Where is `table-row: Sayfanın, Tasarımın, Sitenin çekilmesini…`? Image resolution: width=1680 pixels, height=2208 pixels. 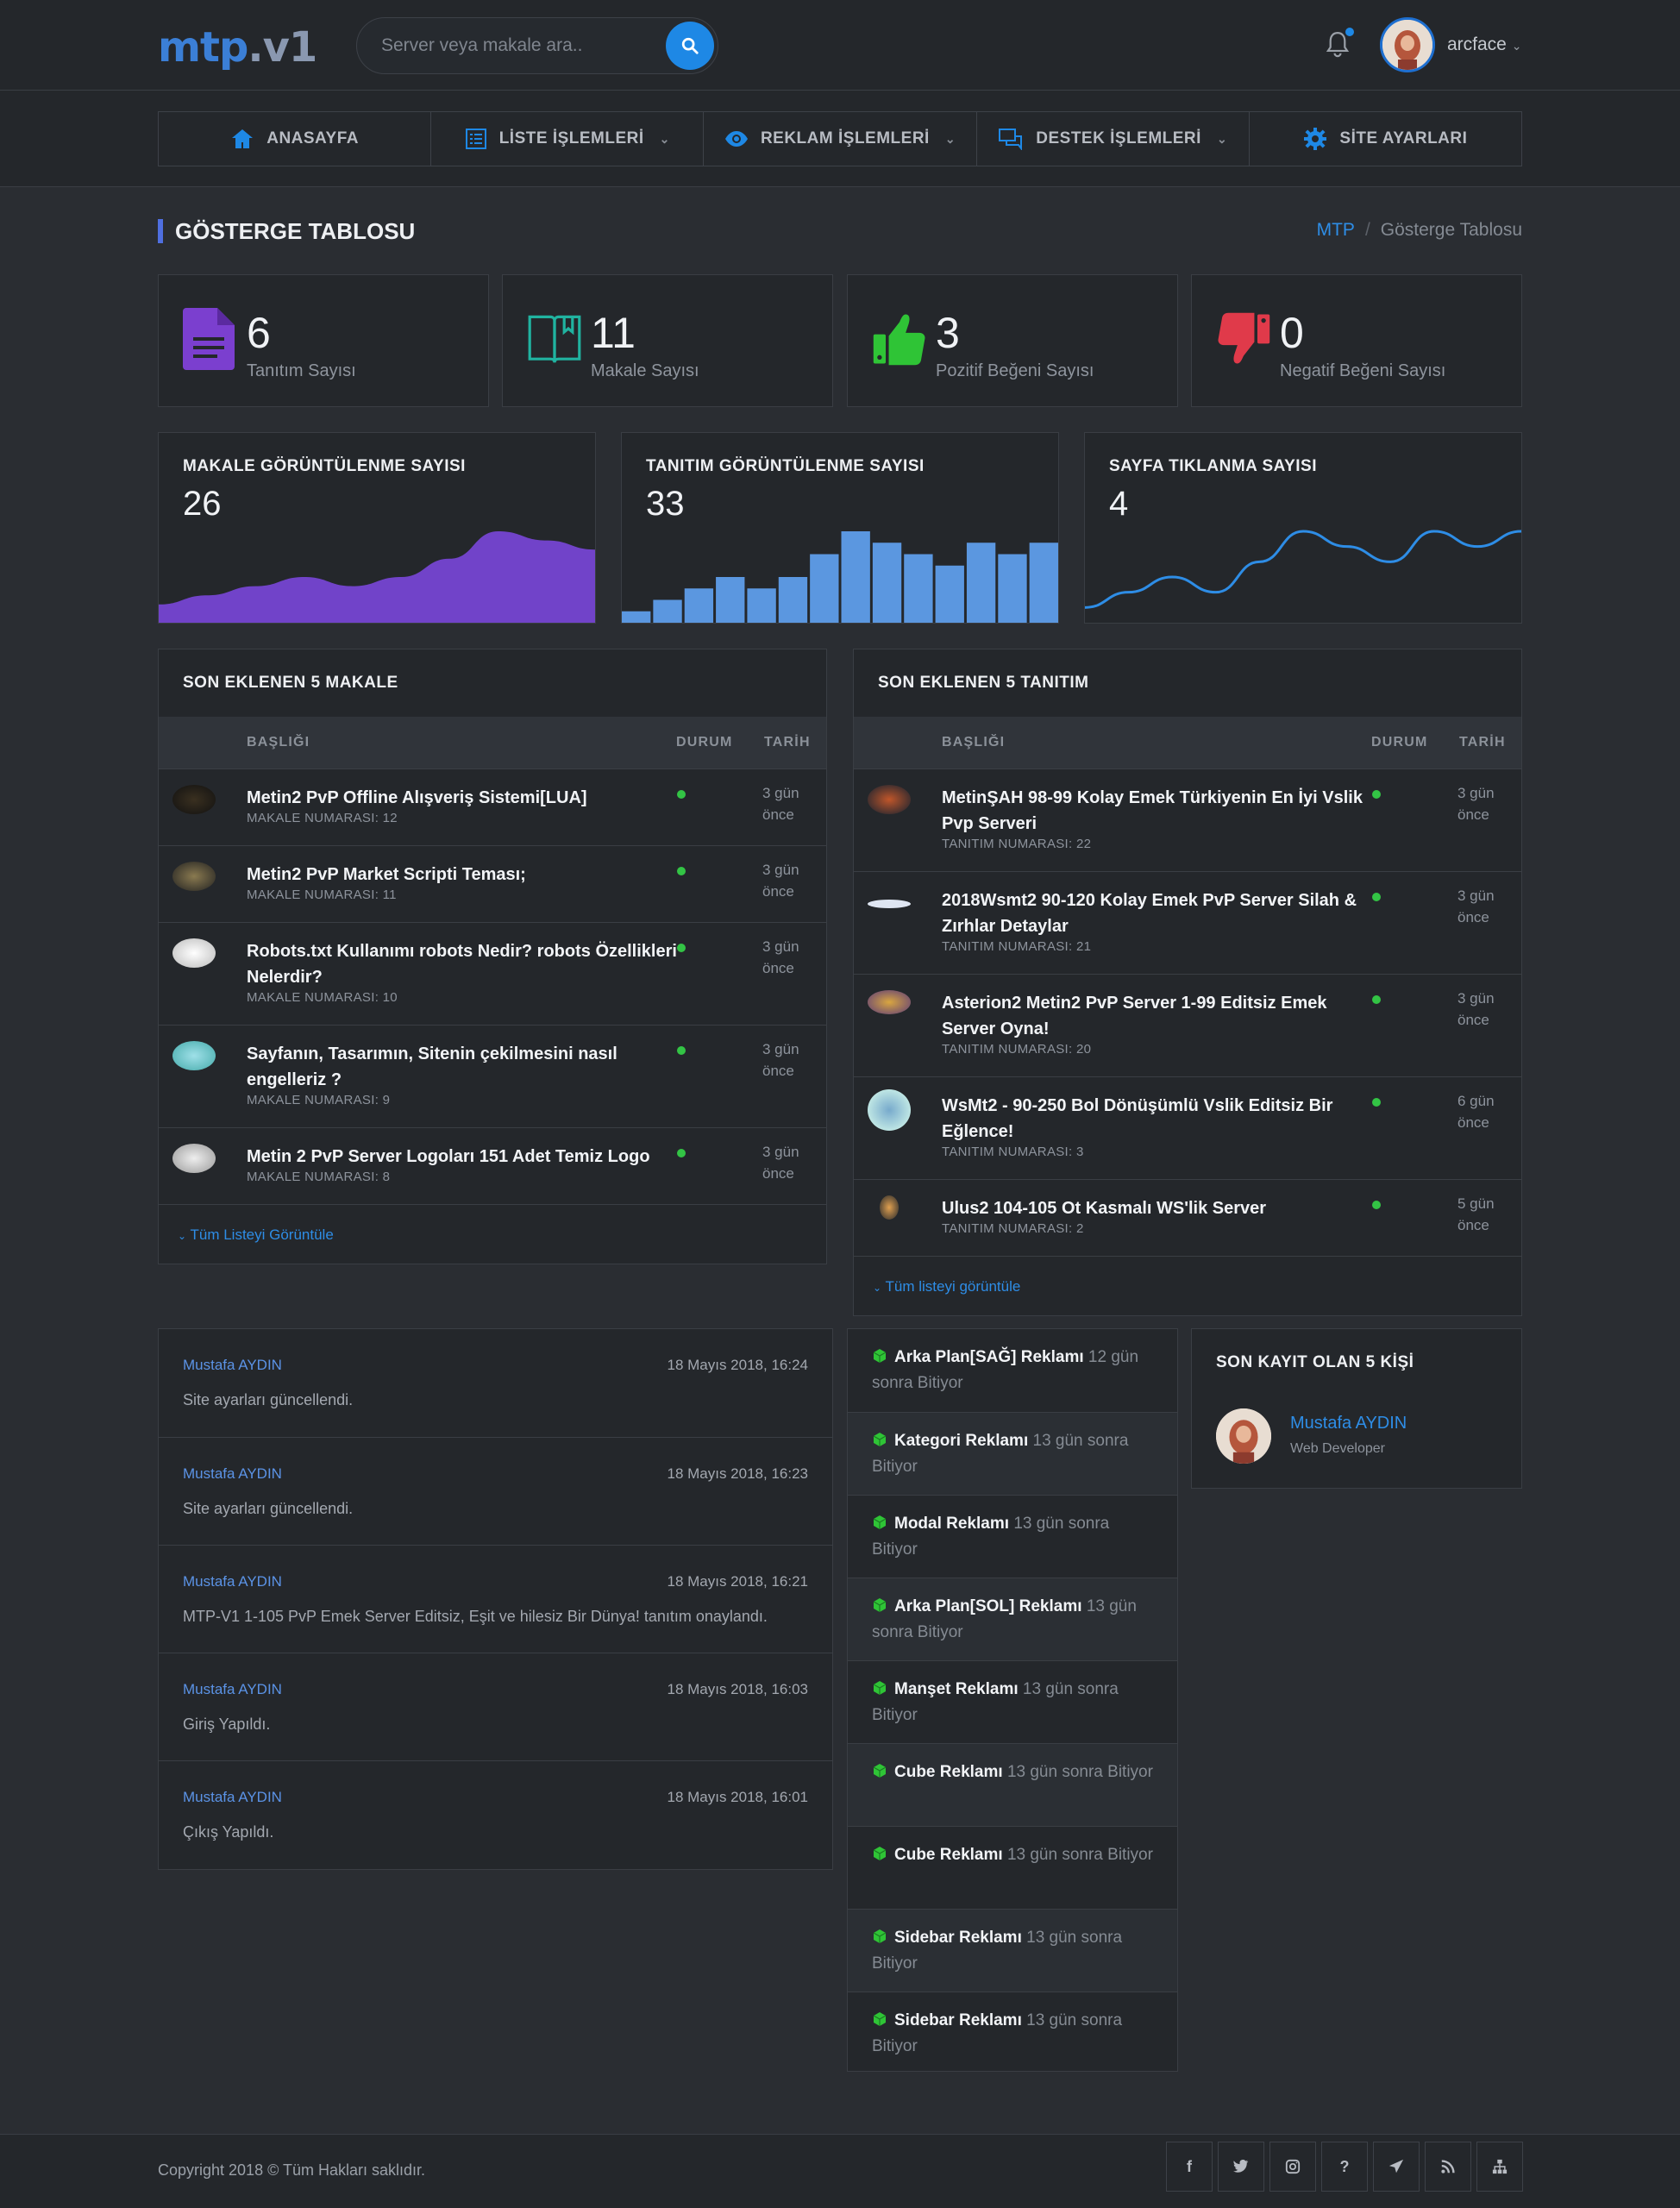
table-row: Sayfanın, Tasarımın, Sitenin çekilmesini… is located at coordinates (493, 1076).